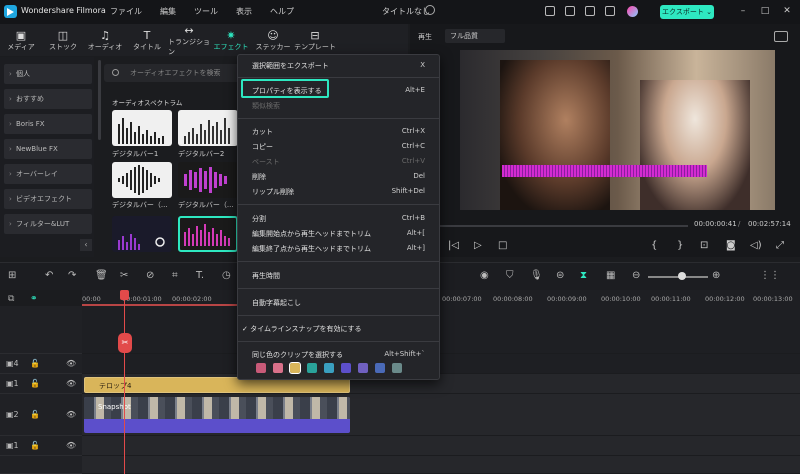 This screenshot has width=800, height=474. Describe the element at coordinates (780, 245) in the screenshot. I see `fullscreen-icon: ⤢` at that location.